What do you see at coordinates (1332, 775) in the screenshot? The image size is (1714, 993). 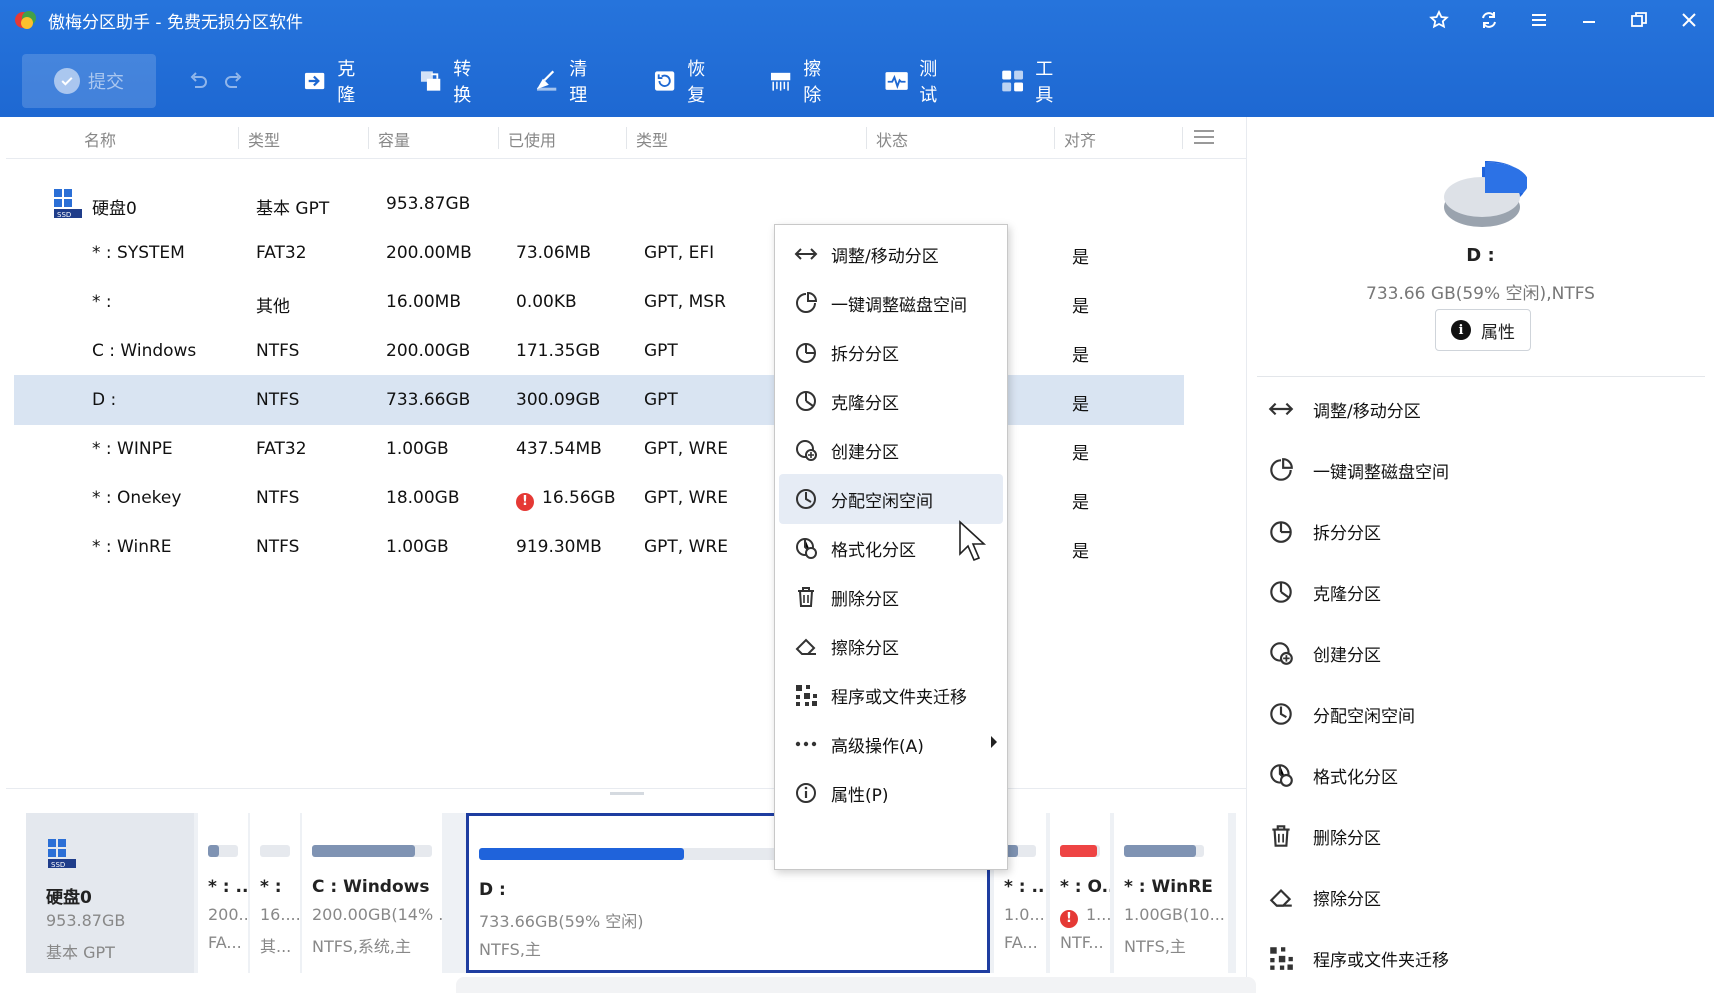 I see `action-format: 格式化分区` at bounding box center [1332, 775].